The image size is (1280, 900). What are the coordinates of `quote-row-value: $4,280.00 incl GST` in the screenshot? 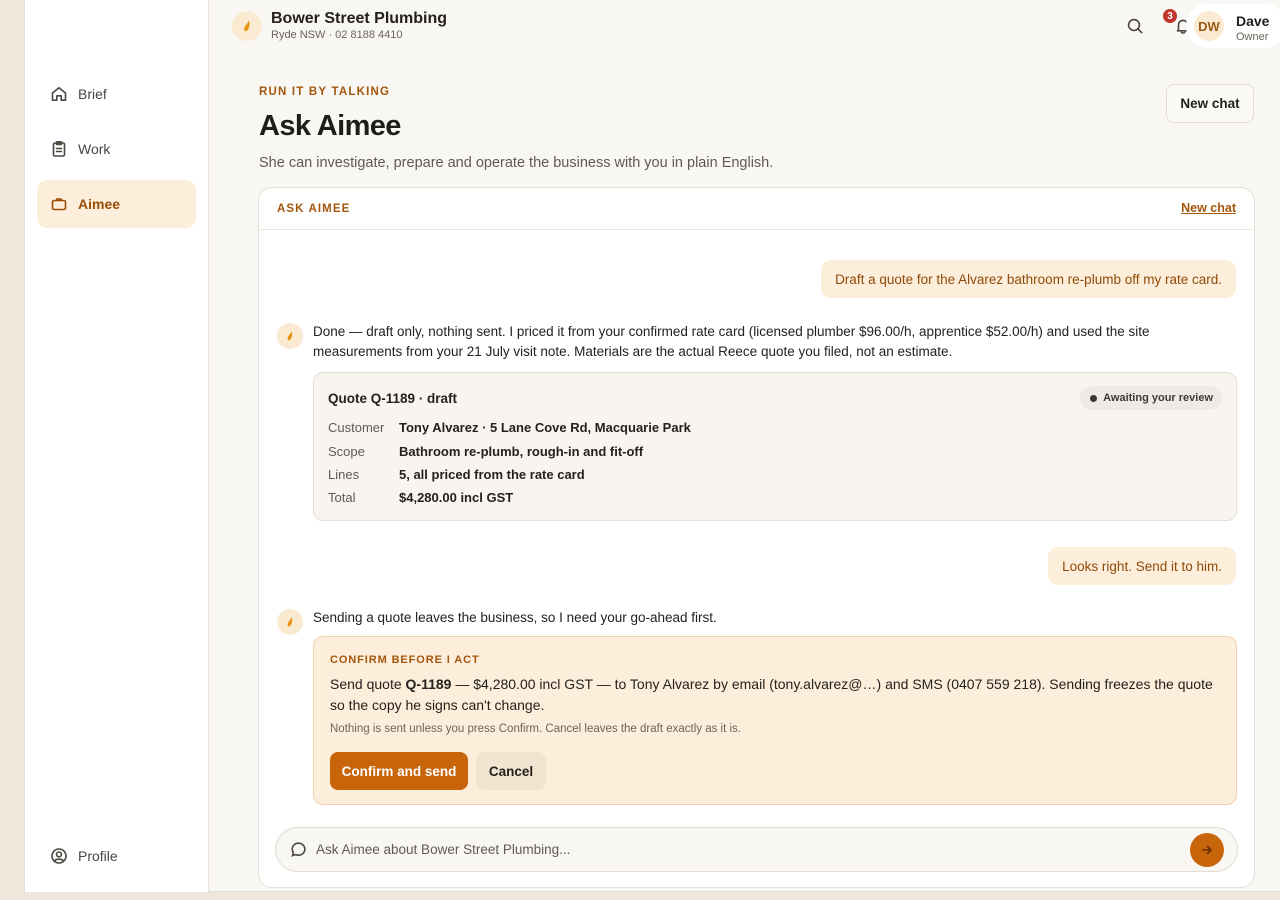 It's located at (456, 497).